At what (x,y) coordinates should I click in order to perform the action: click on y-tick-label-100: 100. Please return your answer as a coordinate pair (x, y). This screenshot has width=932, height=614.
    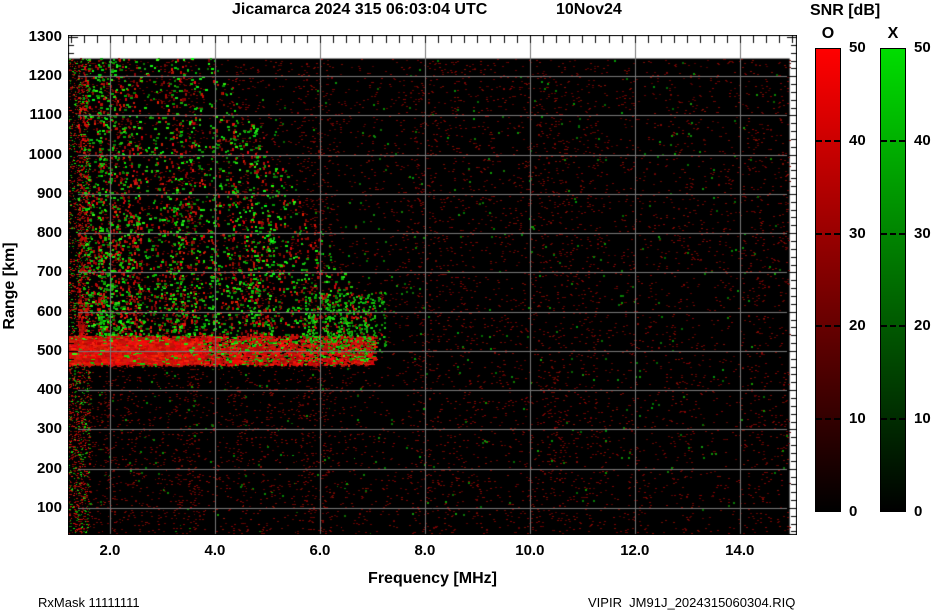
    Looking at the image, I should click on (49, 507).